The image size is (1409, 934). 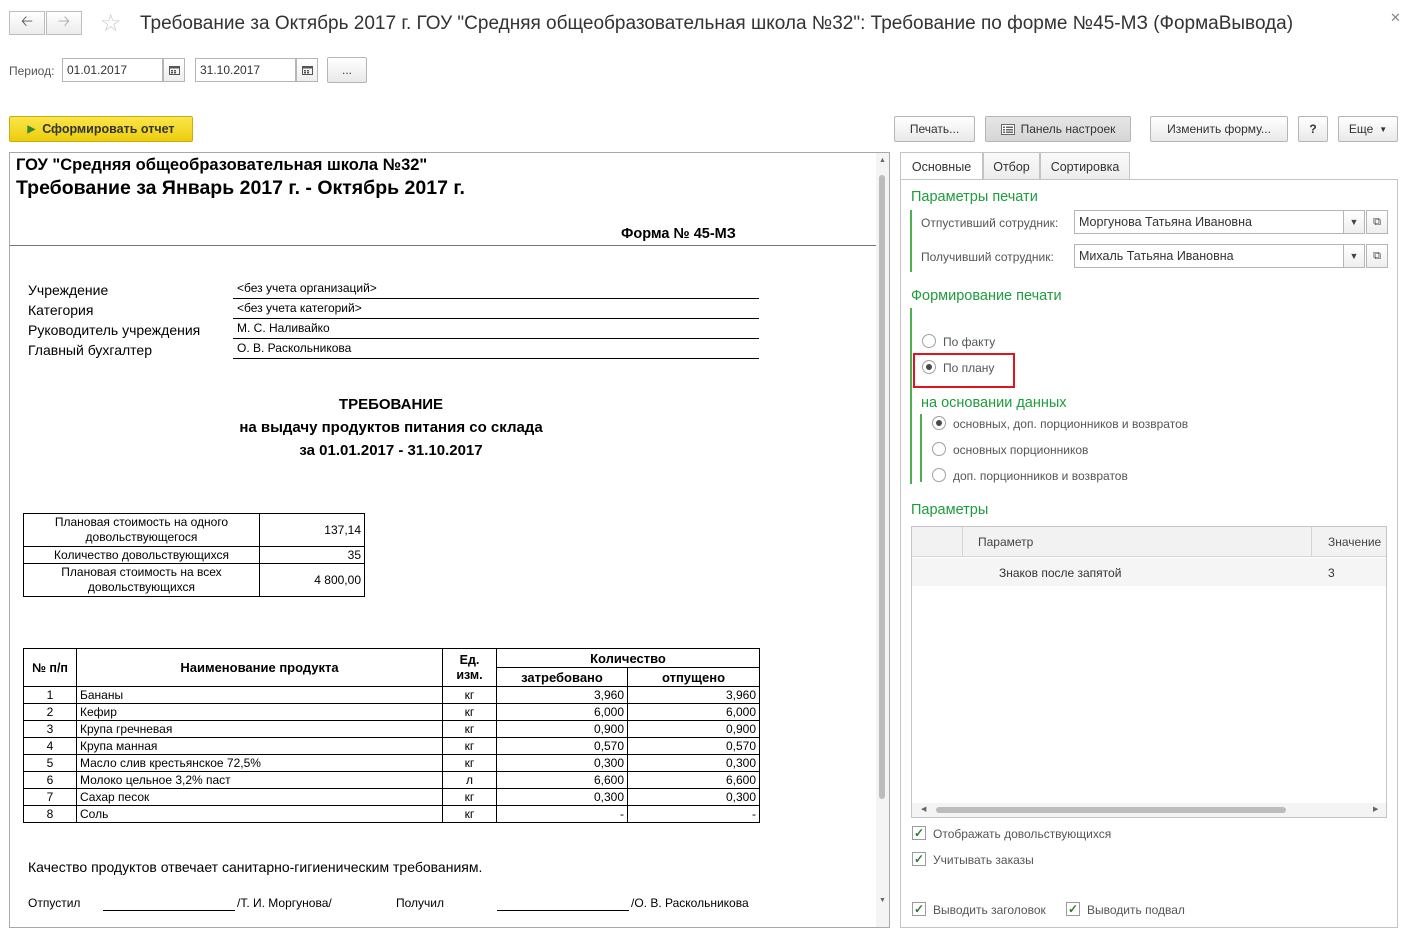 I want to click on value-column-header: Значение, so click(x=1355, y=542).